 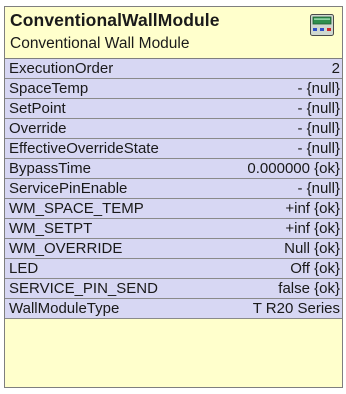 I want to click on property-value: T R20 Series, so click(x=296, y=308).